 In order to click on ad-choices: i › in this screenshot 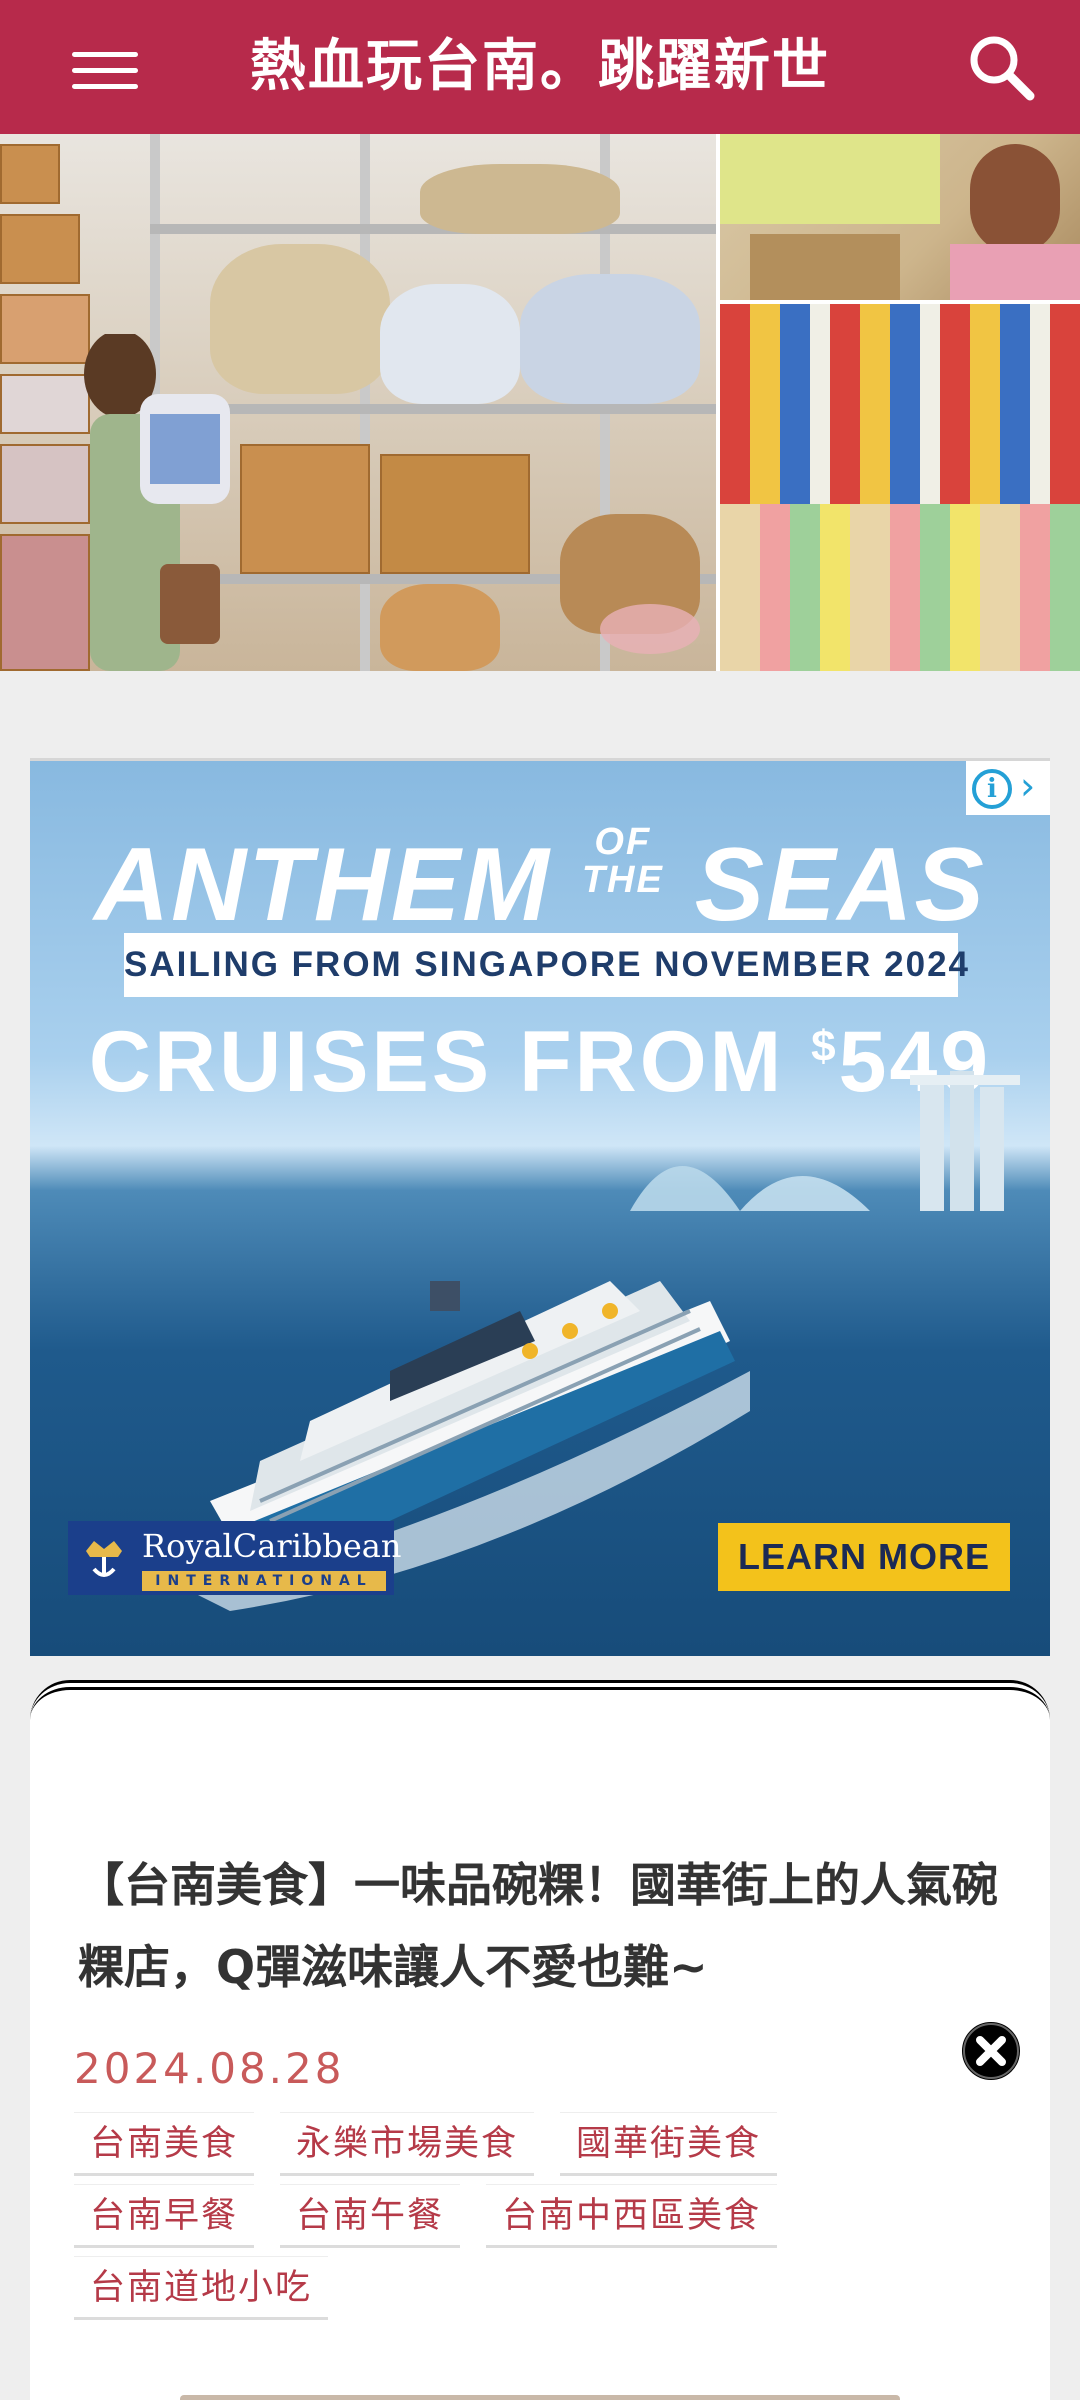, I will do `click(1008, 788)`.